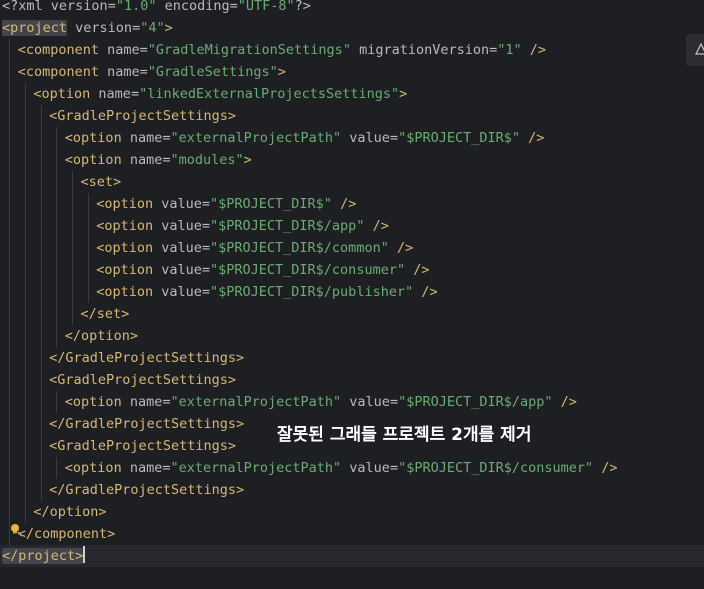  I want to click on code-text: <GradleProjectSettings>, so click(142, 116).